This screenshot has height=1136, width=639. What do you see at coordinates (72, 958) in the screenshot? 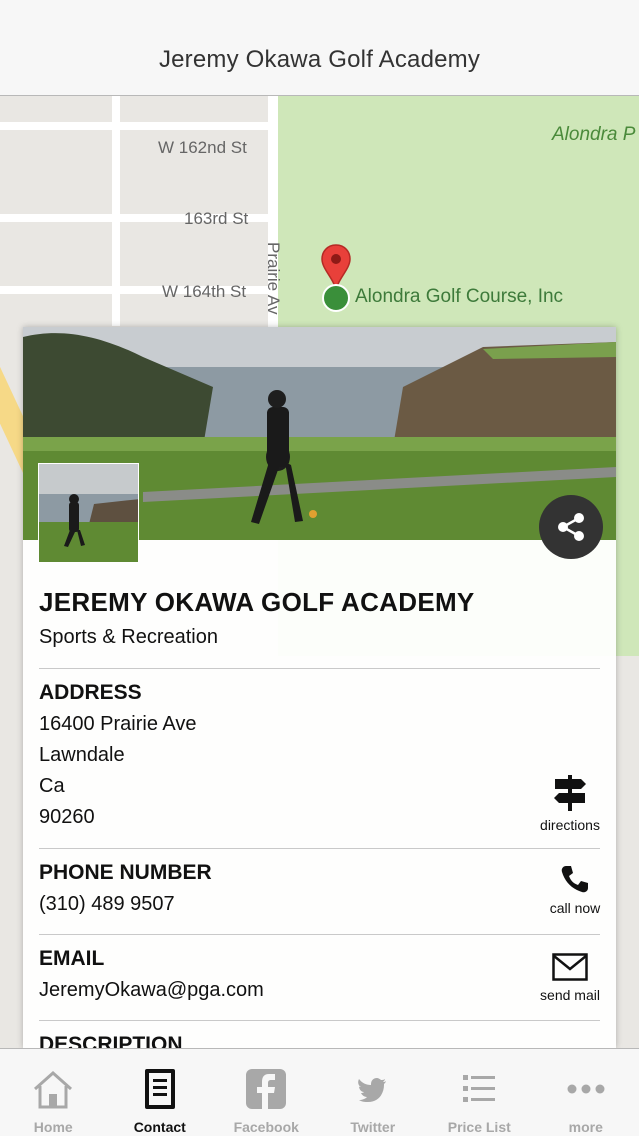
I see `email-title: EMAIL` at bounding box center [72, 958].